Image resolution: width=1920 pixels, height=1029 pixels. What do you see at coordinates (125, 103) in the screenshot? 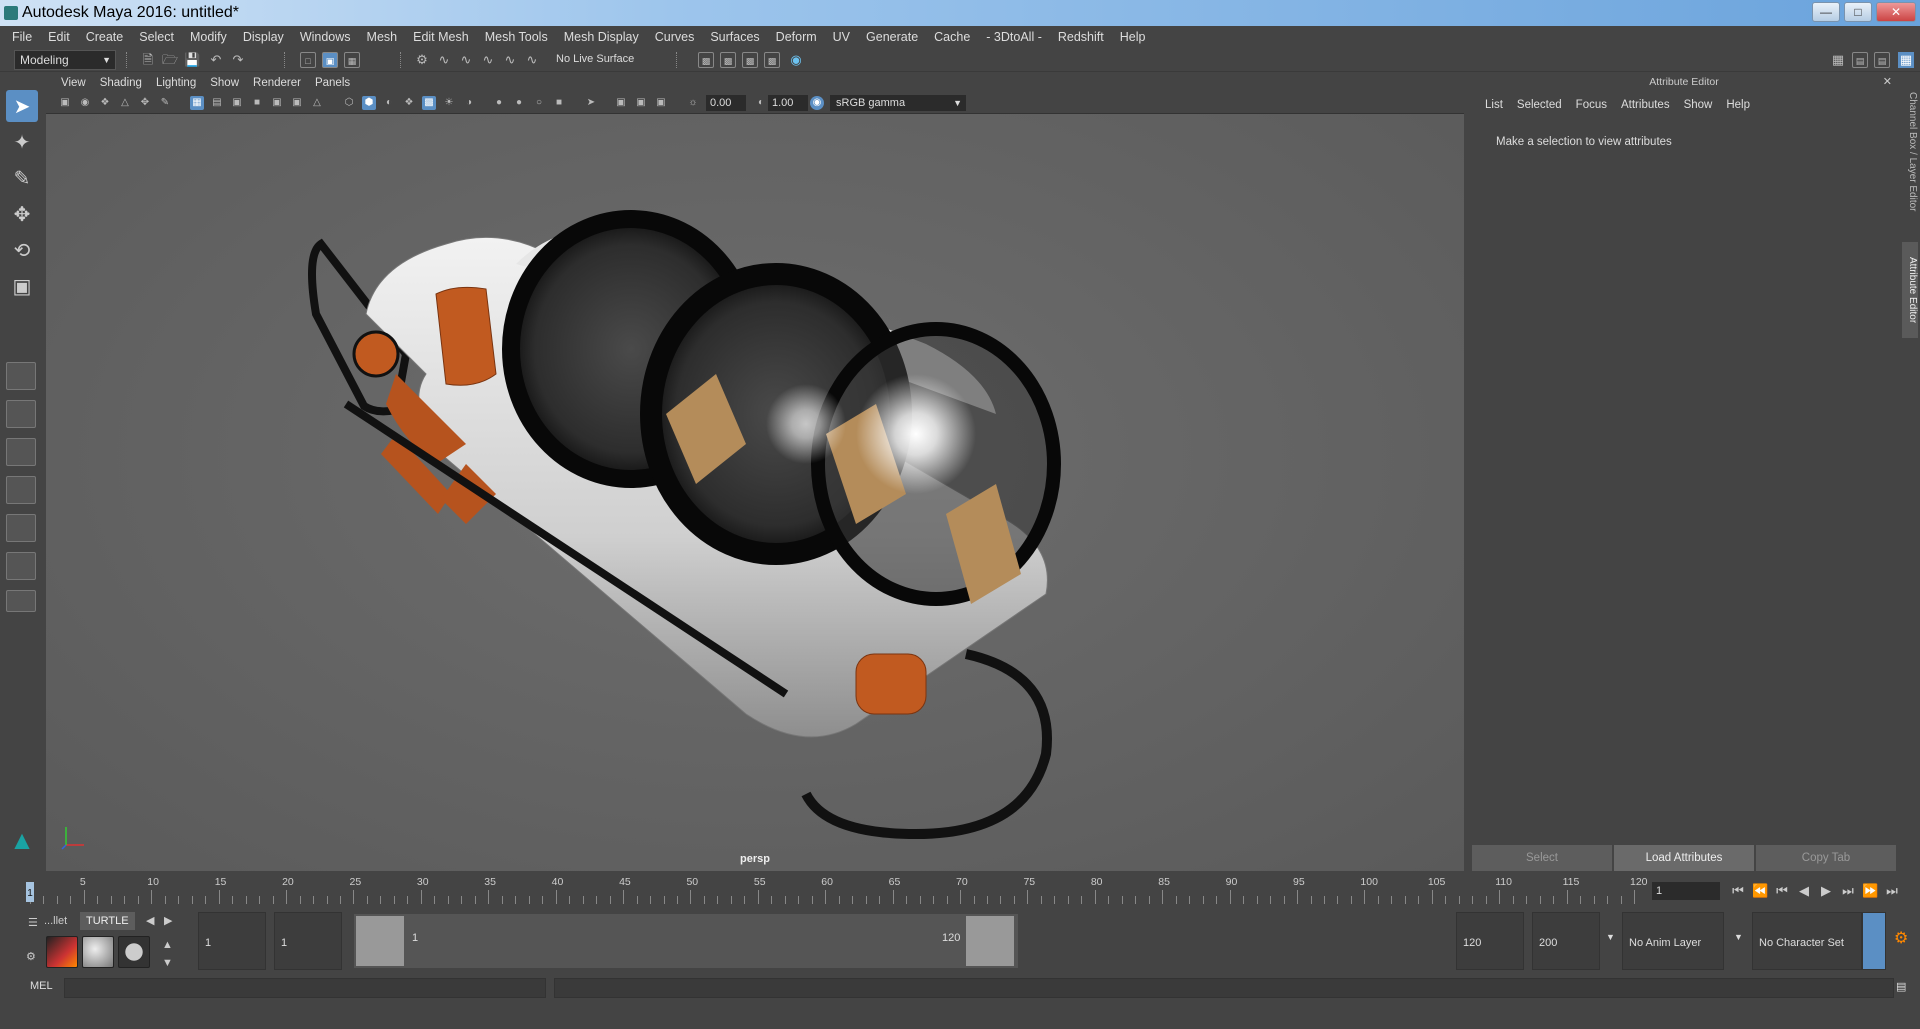
I see `image-plane-icon: △` at bounding box center [125, 103].